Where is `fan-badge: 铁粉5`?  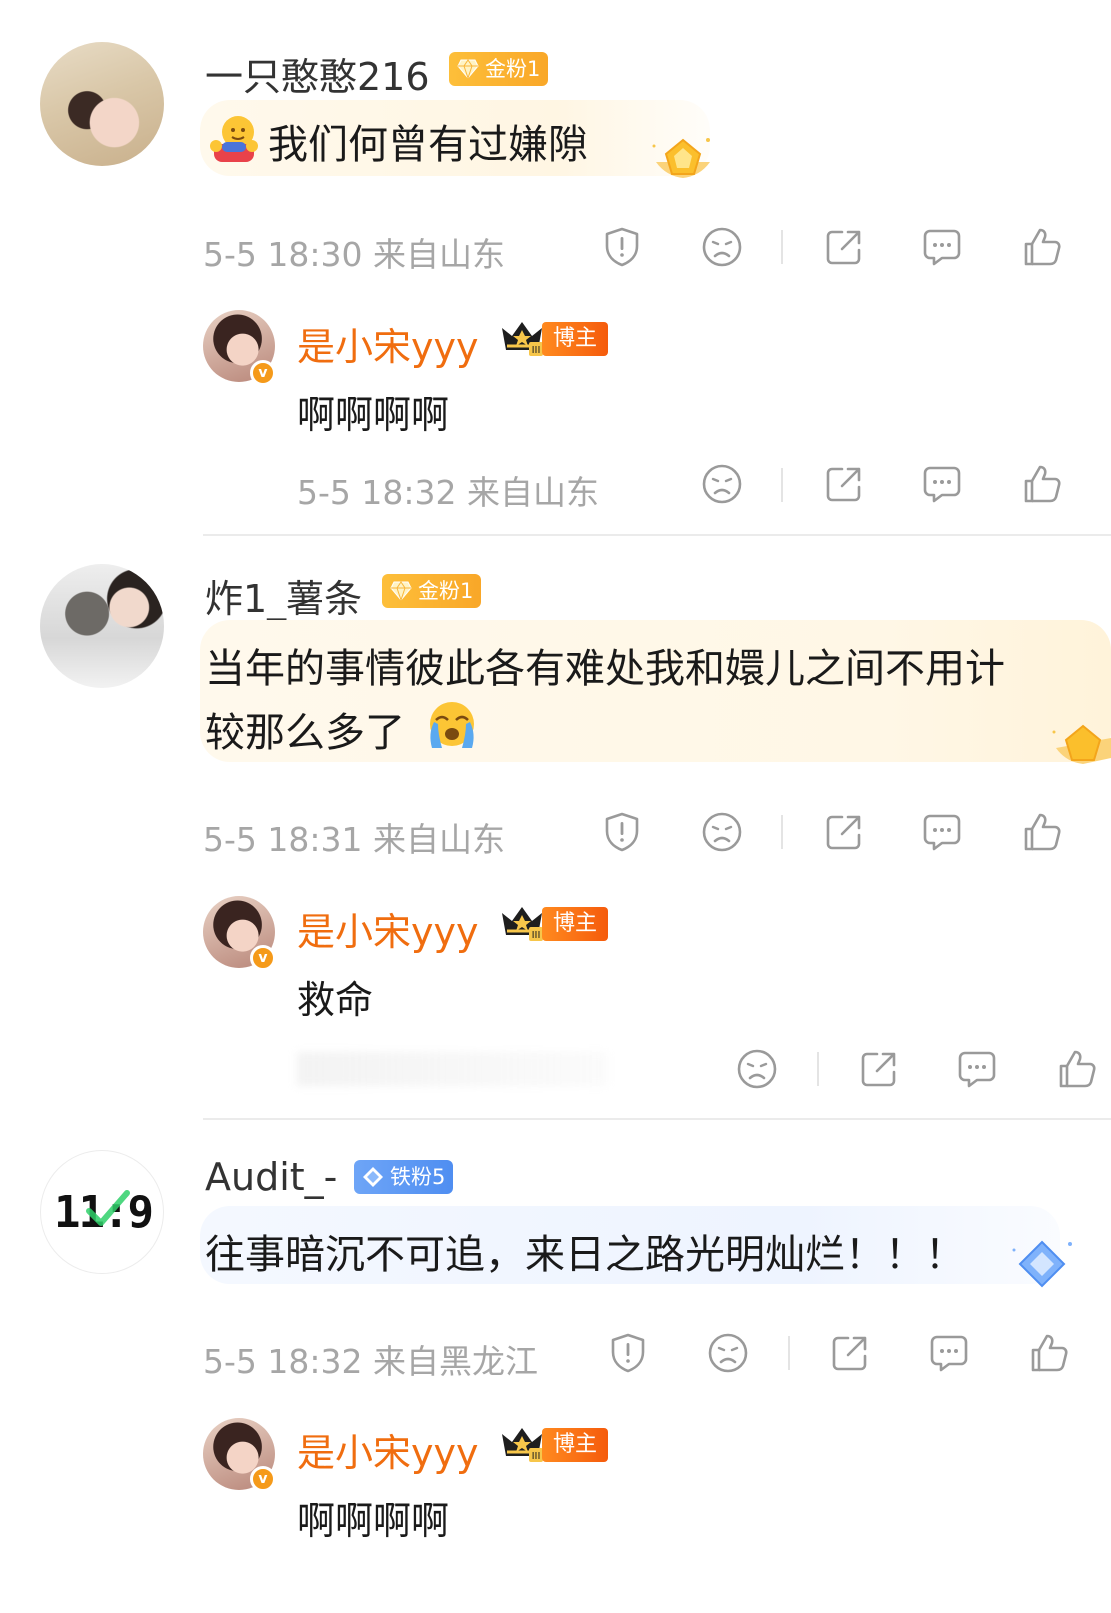 fan-badge: 铁粉5 is located at coordinates (404, 1177).